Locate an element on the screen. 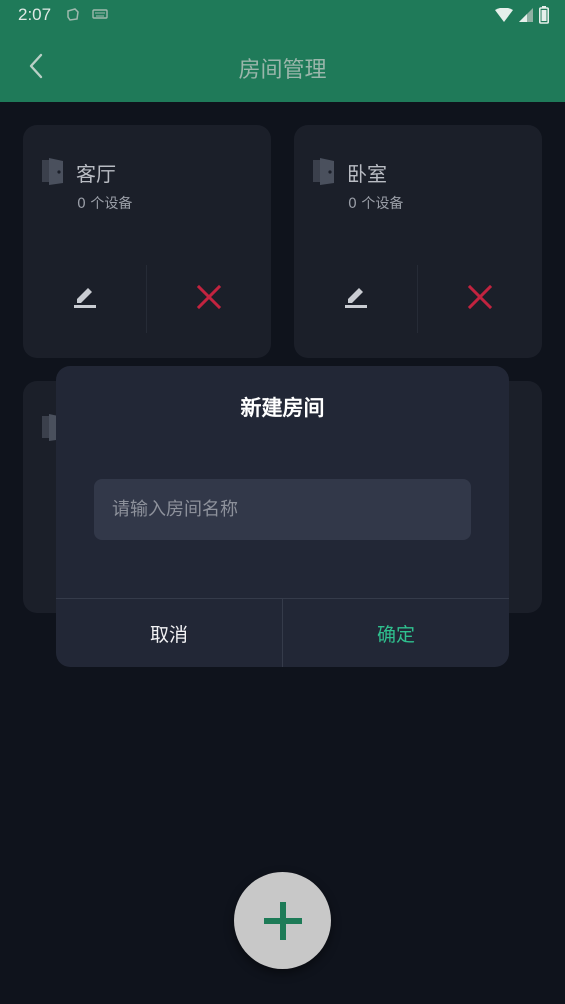 The width and height of the screenshot is (565, 1004). add-room-button is located at coordinates (282, 920).